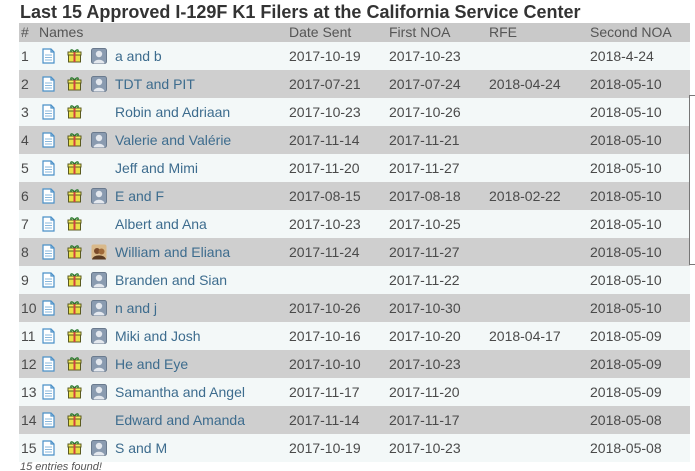 Image resolution: width=695 pixels, height=471 pixels. Describe the element at coordinates (172, 112) in the screenshot. I see `filer-name-link: Robin and Adriaan` at that location.